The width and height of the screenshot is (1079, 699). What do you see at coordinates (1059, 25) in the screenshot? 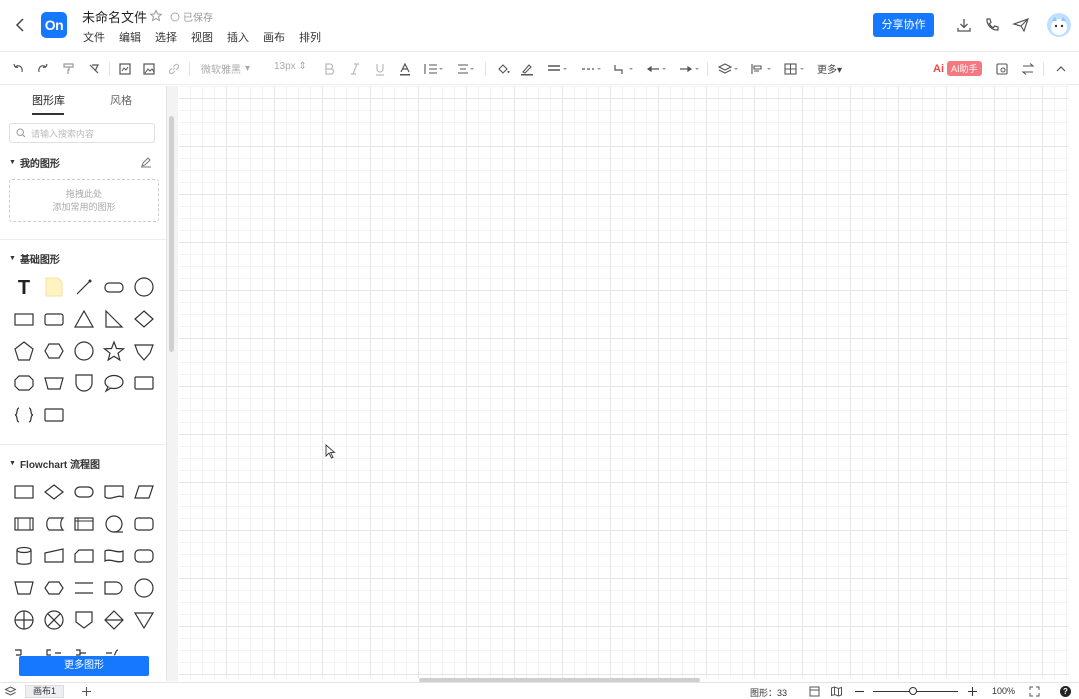
I see `user-avatar` at bounding box center [1059, 25].